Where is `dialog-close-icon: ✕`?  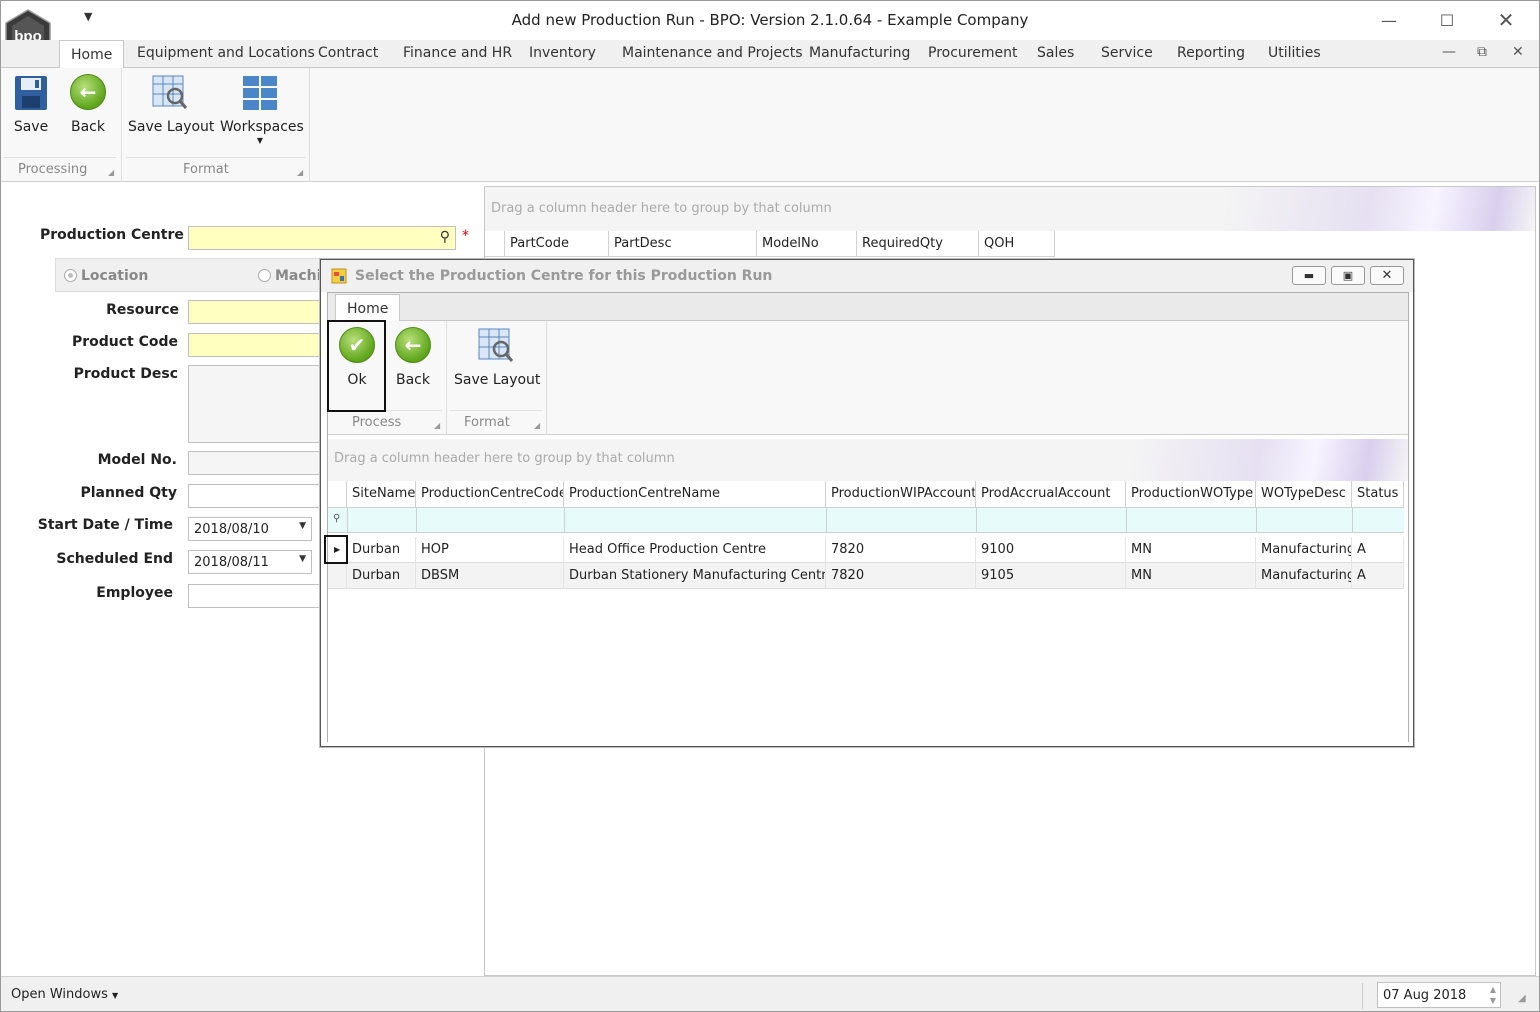 dialog-close-icon: ✕ is located at coordinates (1387, 275).